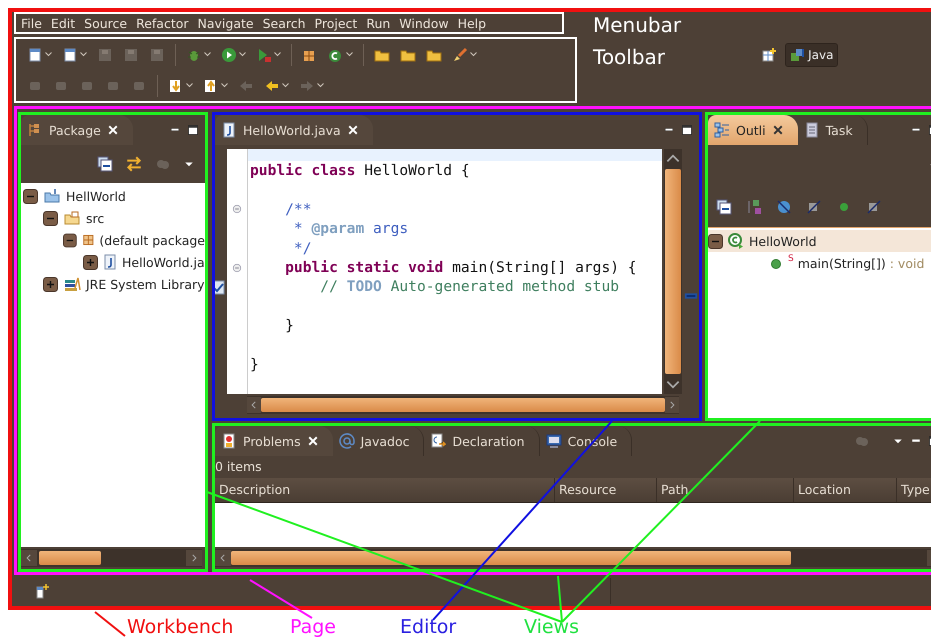 The image size is (931, 641). Describe the element at coordinates (606, 490) in the screenshot. I see `column-header: Resource` at that location.